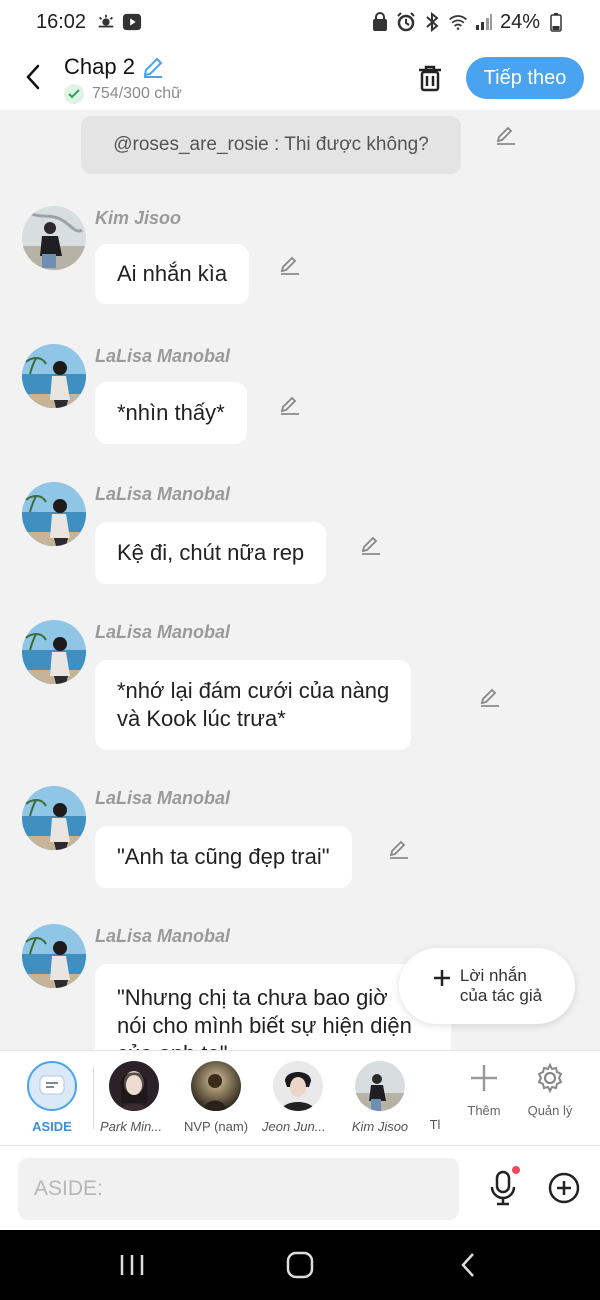 The height and width of the screenshot is (1300, 600). I want to click on wifi-icon, so click(458, 22).